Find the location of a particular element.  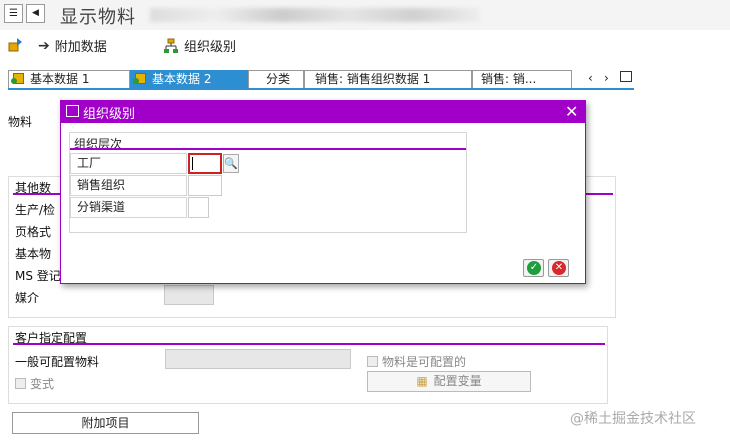

cancel-icon: ✕ is located at coordinates (559, 268).